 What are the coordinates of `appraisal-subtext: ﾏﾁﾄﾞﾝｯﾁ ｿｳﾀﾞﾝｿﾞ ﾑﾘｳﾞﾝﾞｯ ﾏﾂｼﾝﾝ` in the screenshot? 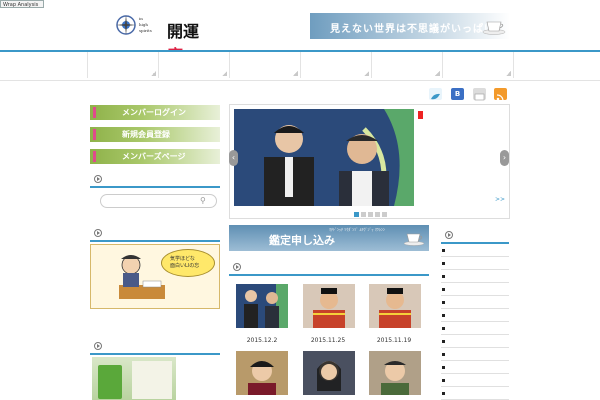 It's located at (357, 229).